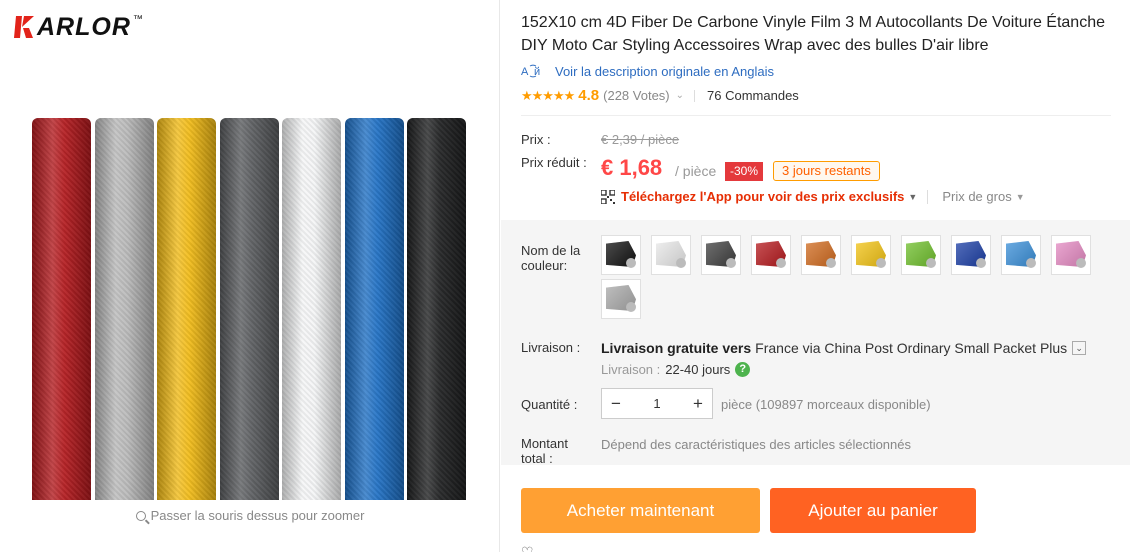 The image size is (1130, 552). I want to click on quantity-decrease-button: −, so click(616, 403).